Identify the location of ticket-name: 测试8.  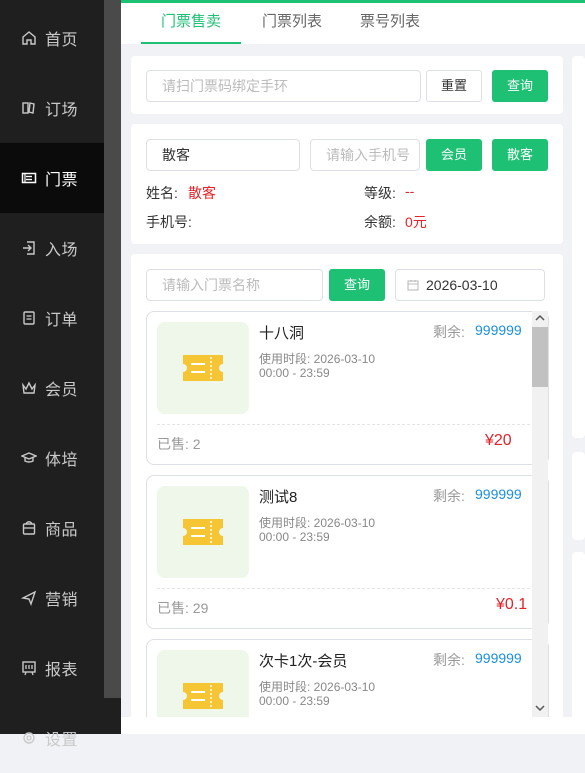
(278, 497).